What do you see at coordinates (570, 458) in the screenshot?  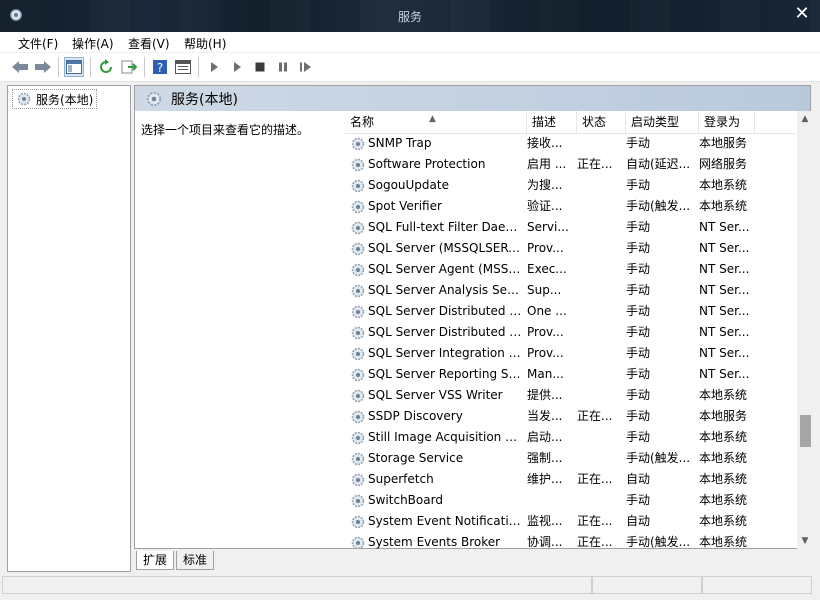 I see `table-row: Storage Service 强制... 手动(触发... 本地系统` at bounding box center [570, 458].